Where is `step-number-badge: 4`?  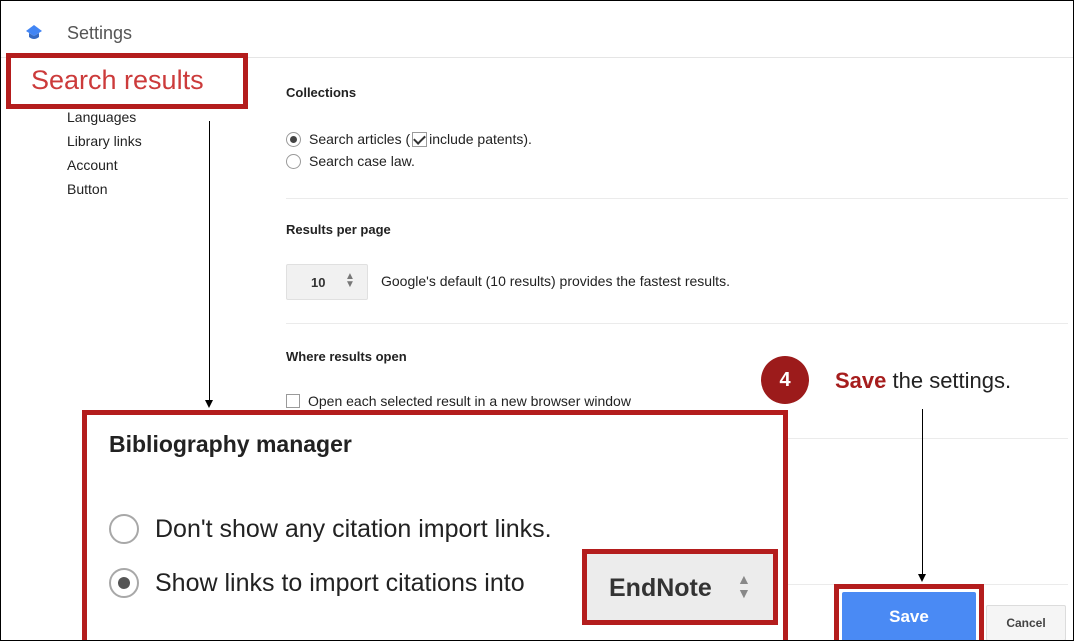
step-number-badge: 4 is located at coordinates (785, 380).